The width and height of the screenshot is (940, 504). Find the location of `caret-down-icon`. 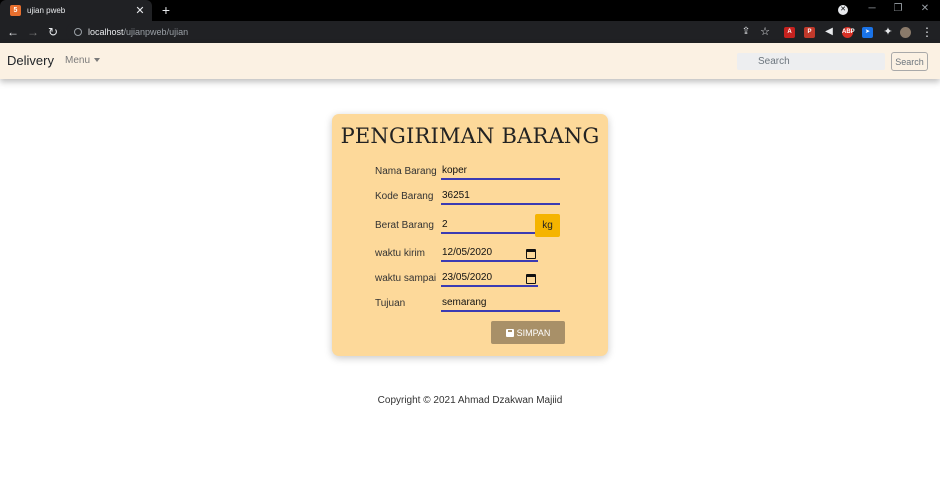

caret-down-icon is located at coordinates (97, 60).